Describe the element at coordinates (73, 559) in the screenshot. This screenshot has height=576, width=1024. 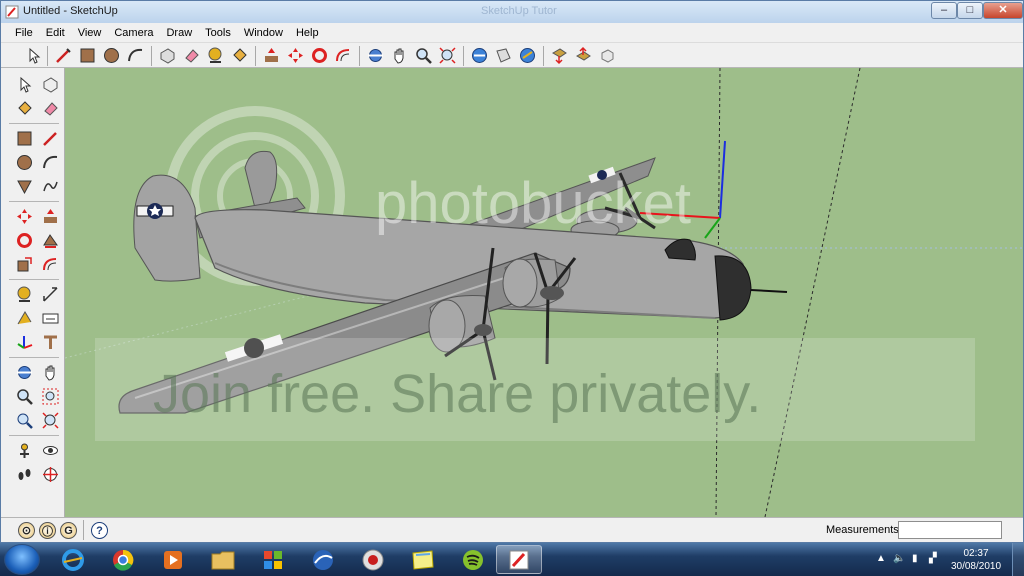
I see `internet-explorer-icon` at that location.